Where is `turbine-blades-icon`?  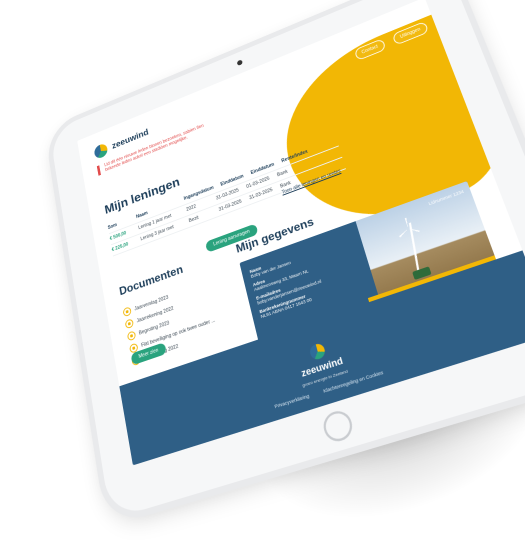 turbine-blades-icon is located at coordinates (408, 229).